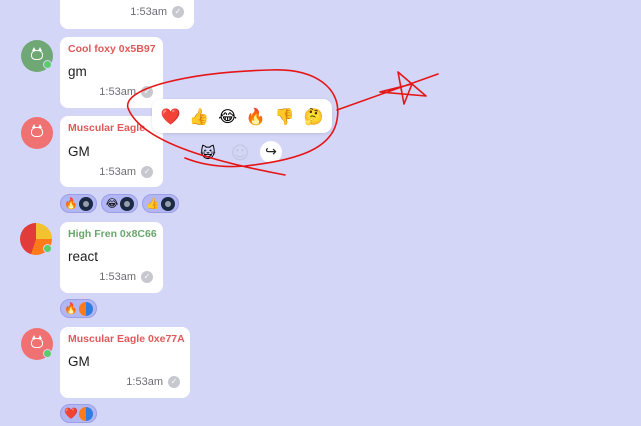 This screenshot has height=426, width=641. What do you see at coordinates (111, 151) in the screenshot?
I see `message-bubble: Muscular Eagle GM 1:53am ✓` at bounding box center [111, 151].